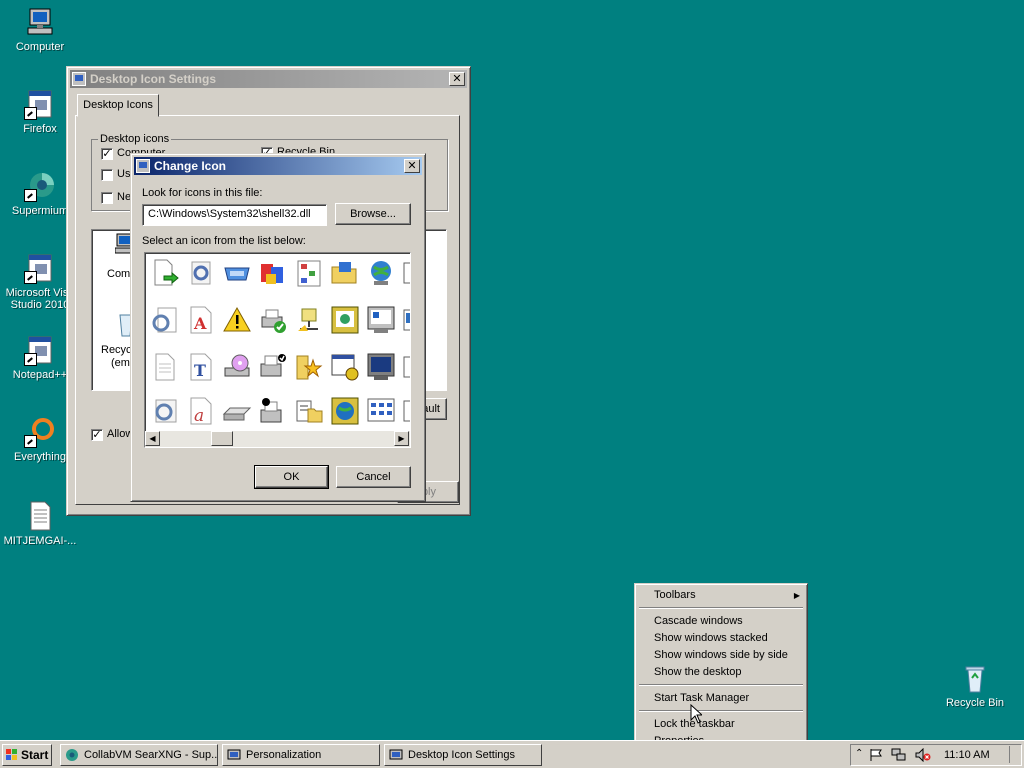 The image size is (1024, 768). Describe the element at coordinates (277, 350) in the screenshot. I see `icon-list: A T a ◀ ▶` at that location.